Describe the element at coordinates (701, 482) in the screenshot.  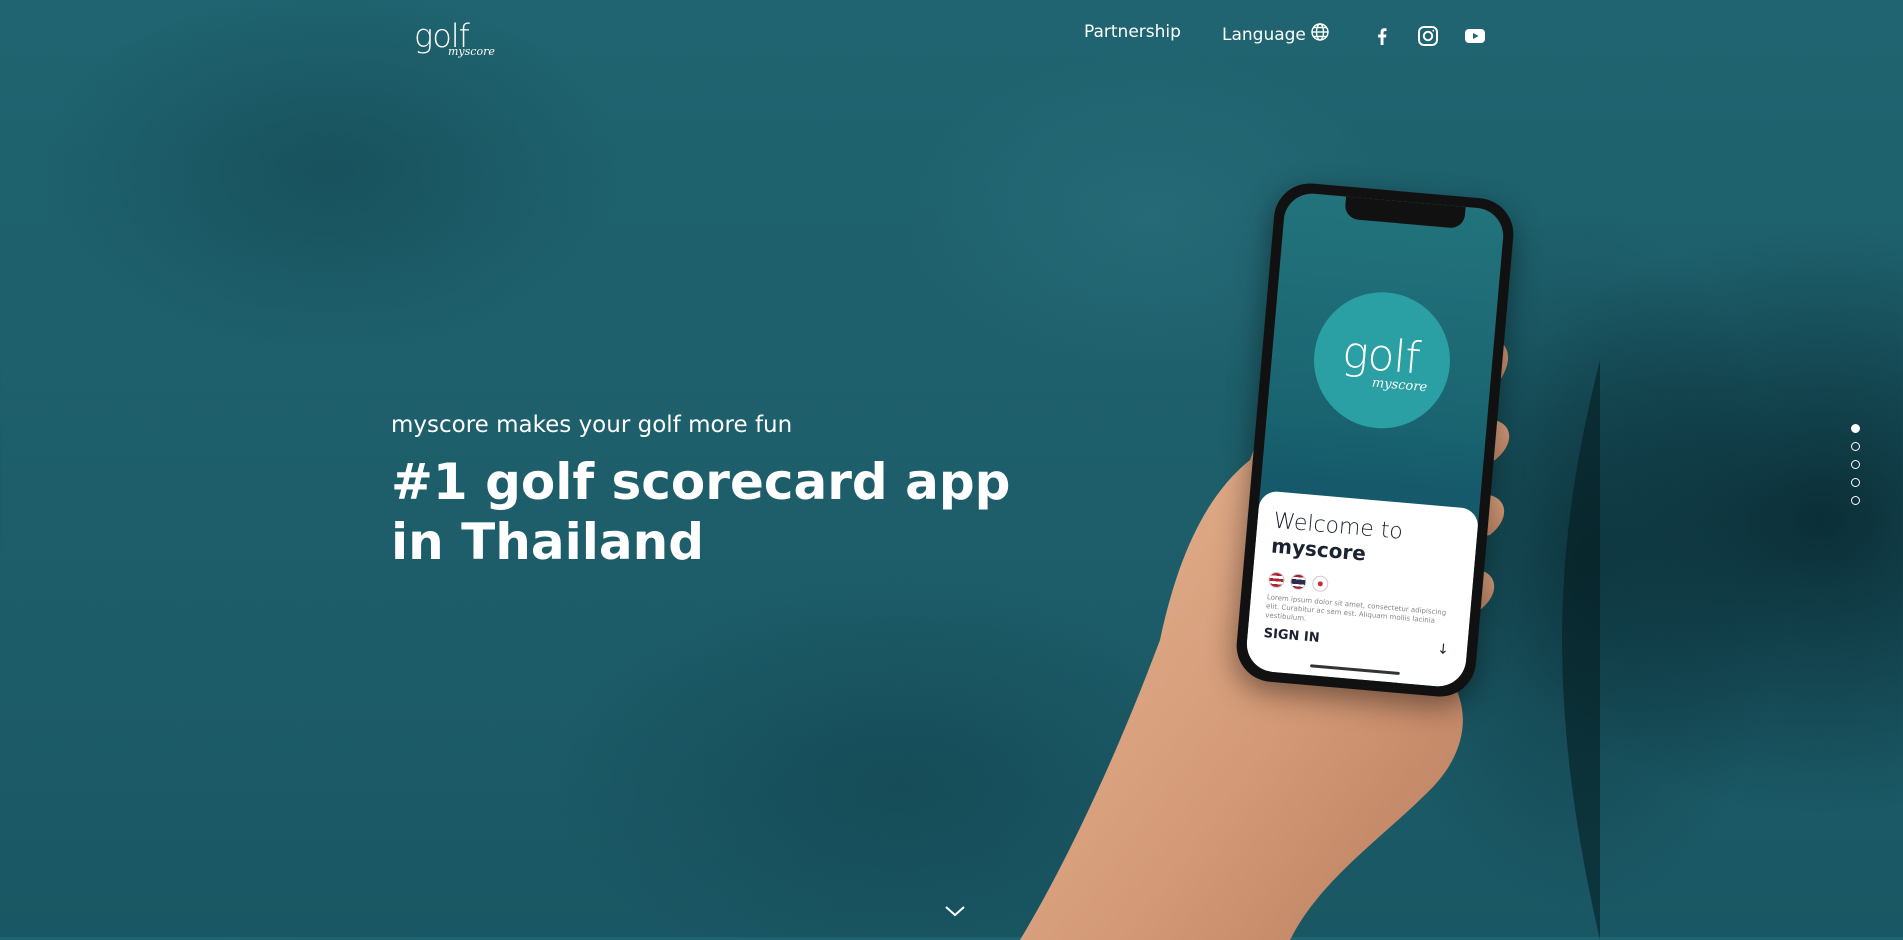
I see `hero-title-line-1: #1 golf scorecard app` at that location.